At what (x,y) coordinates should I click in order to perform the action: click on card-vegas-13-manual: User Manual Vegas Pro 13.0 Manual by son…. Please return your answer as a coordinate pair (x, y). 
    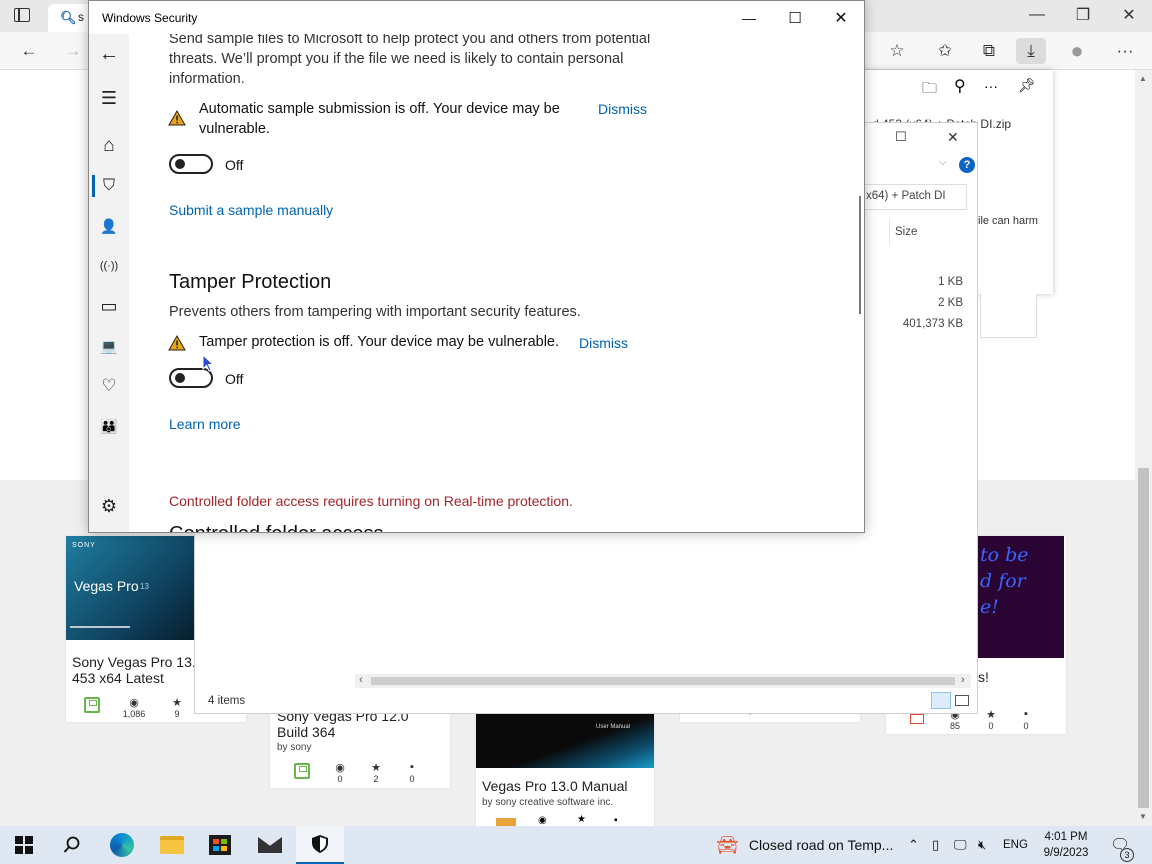
    Looking at the image, I should click on (565, 770).